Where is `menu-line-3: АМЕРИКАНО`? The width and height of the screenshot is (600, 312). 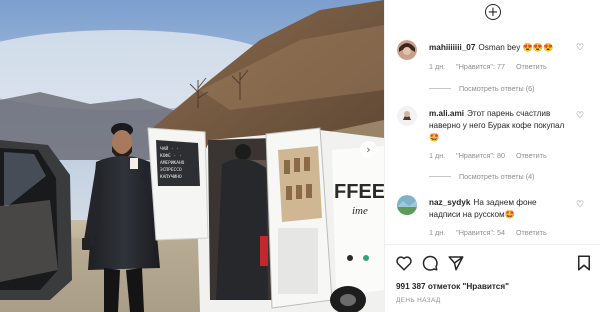 menu-line-3: АМЕРИКАНО is located at coordinates (172, 163).